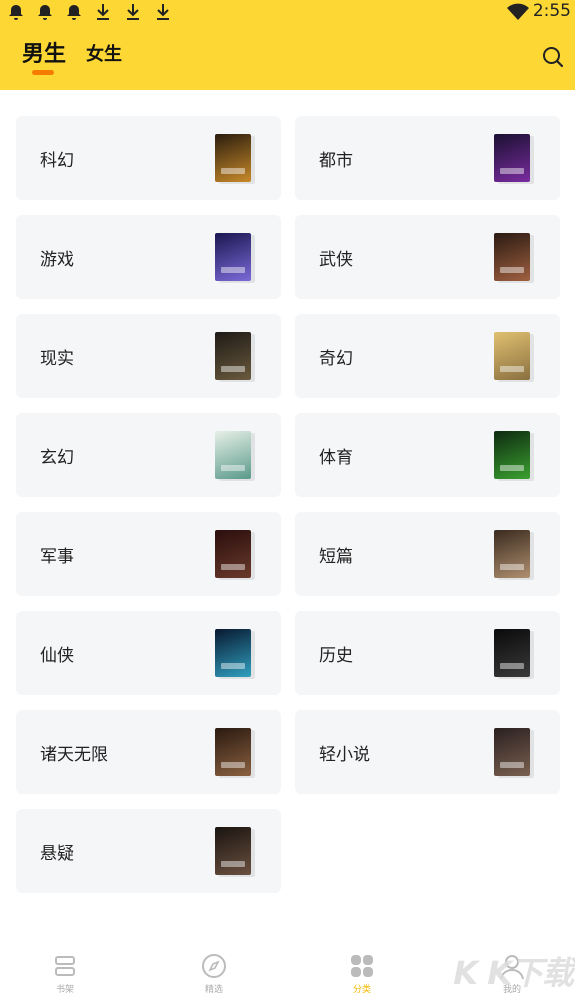 Image resolution: width=575 pixels, height=995 pixels. What do you see at coordinates (362, 966) in the screenshot?
I see `category-grid-icon` at bounding box center [362, 966].